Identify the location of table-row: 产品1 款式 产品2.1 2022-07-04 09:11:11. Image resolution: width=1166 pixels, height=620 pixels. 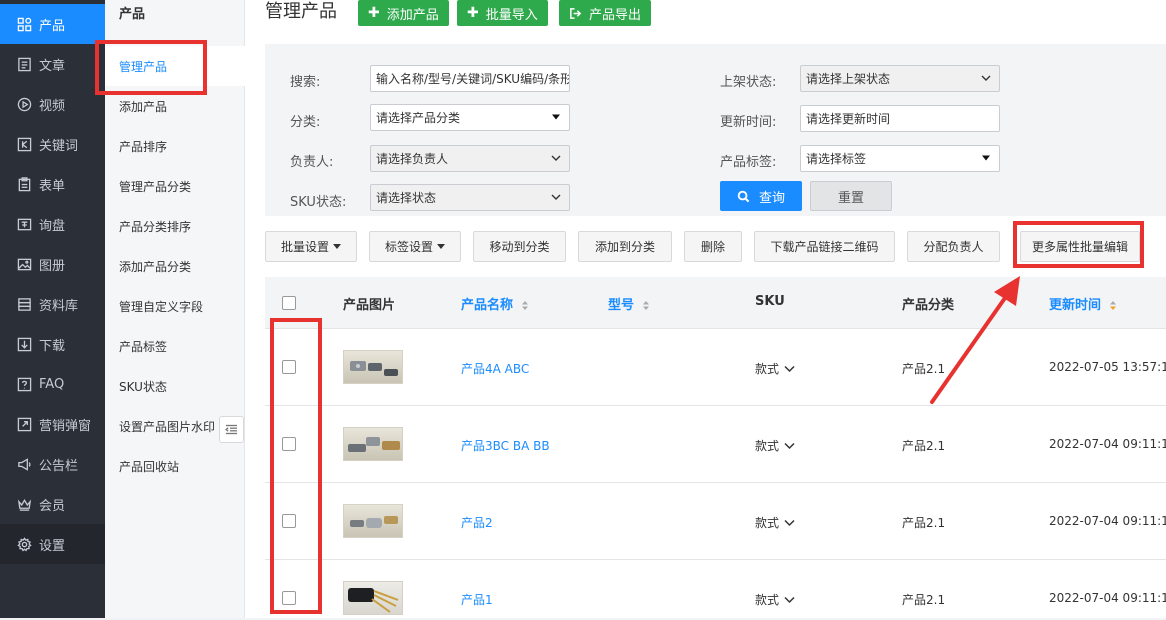
(715, 589).